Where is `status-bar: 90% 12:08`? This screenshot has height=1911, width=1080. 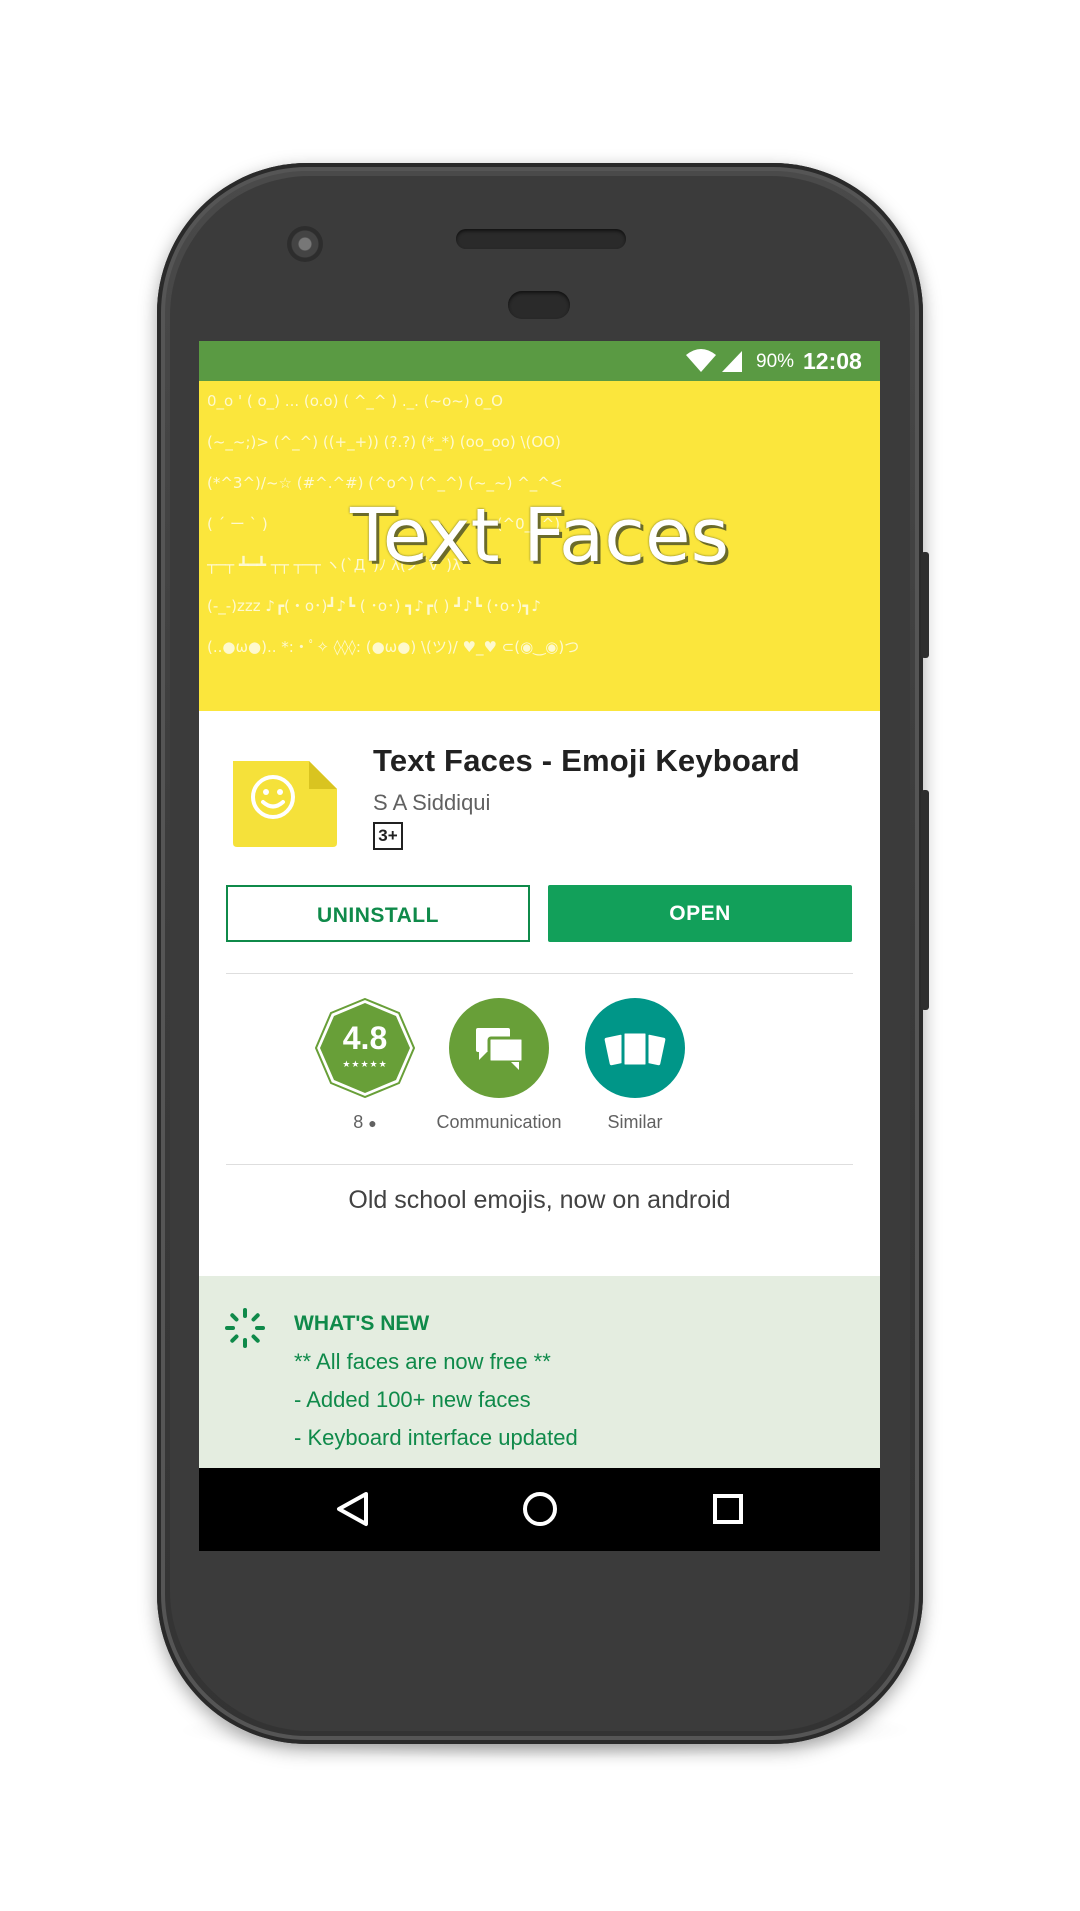 status-bar: 90% 12:08 is located at coordinates (539, 361).